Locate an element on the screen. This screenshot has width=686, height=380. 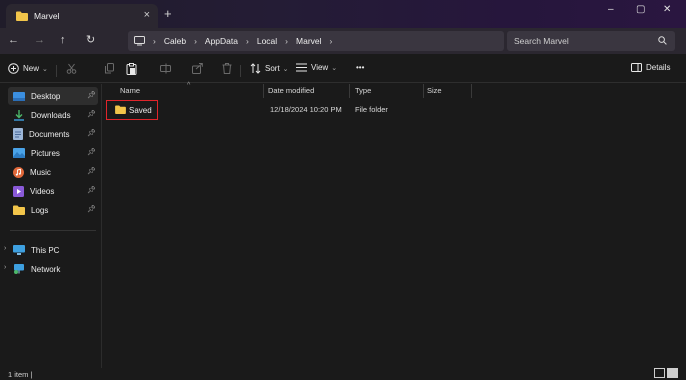
sort-icon is located at coordinates (255, 68).